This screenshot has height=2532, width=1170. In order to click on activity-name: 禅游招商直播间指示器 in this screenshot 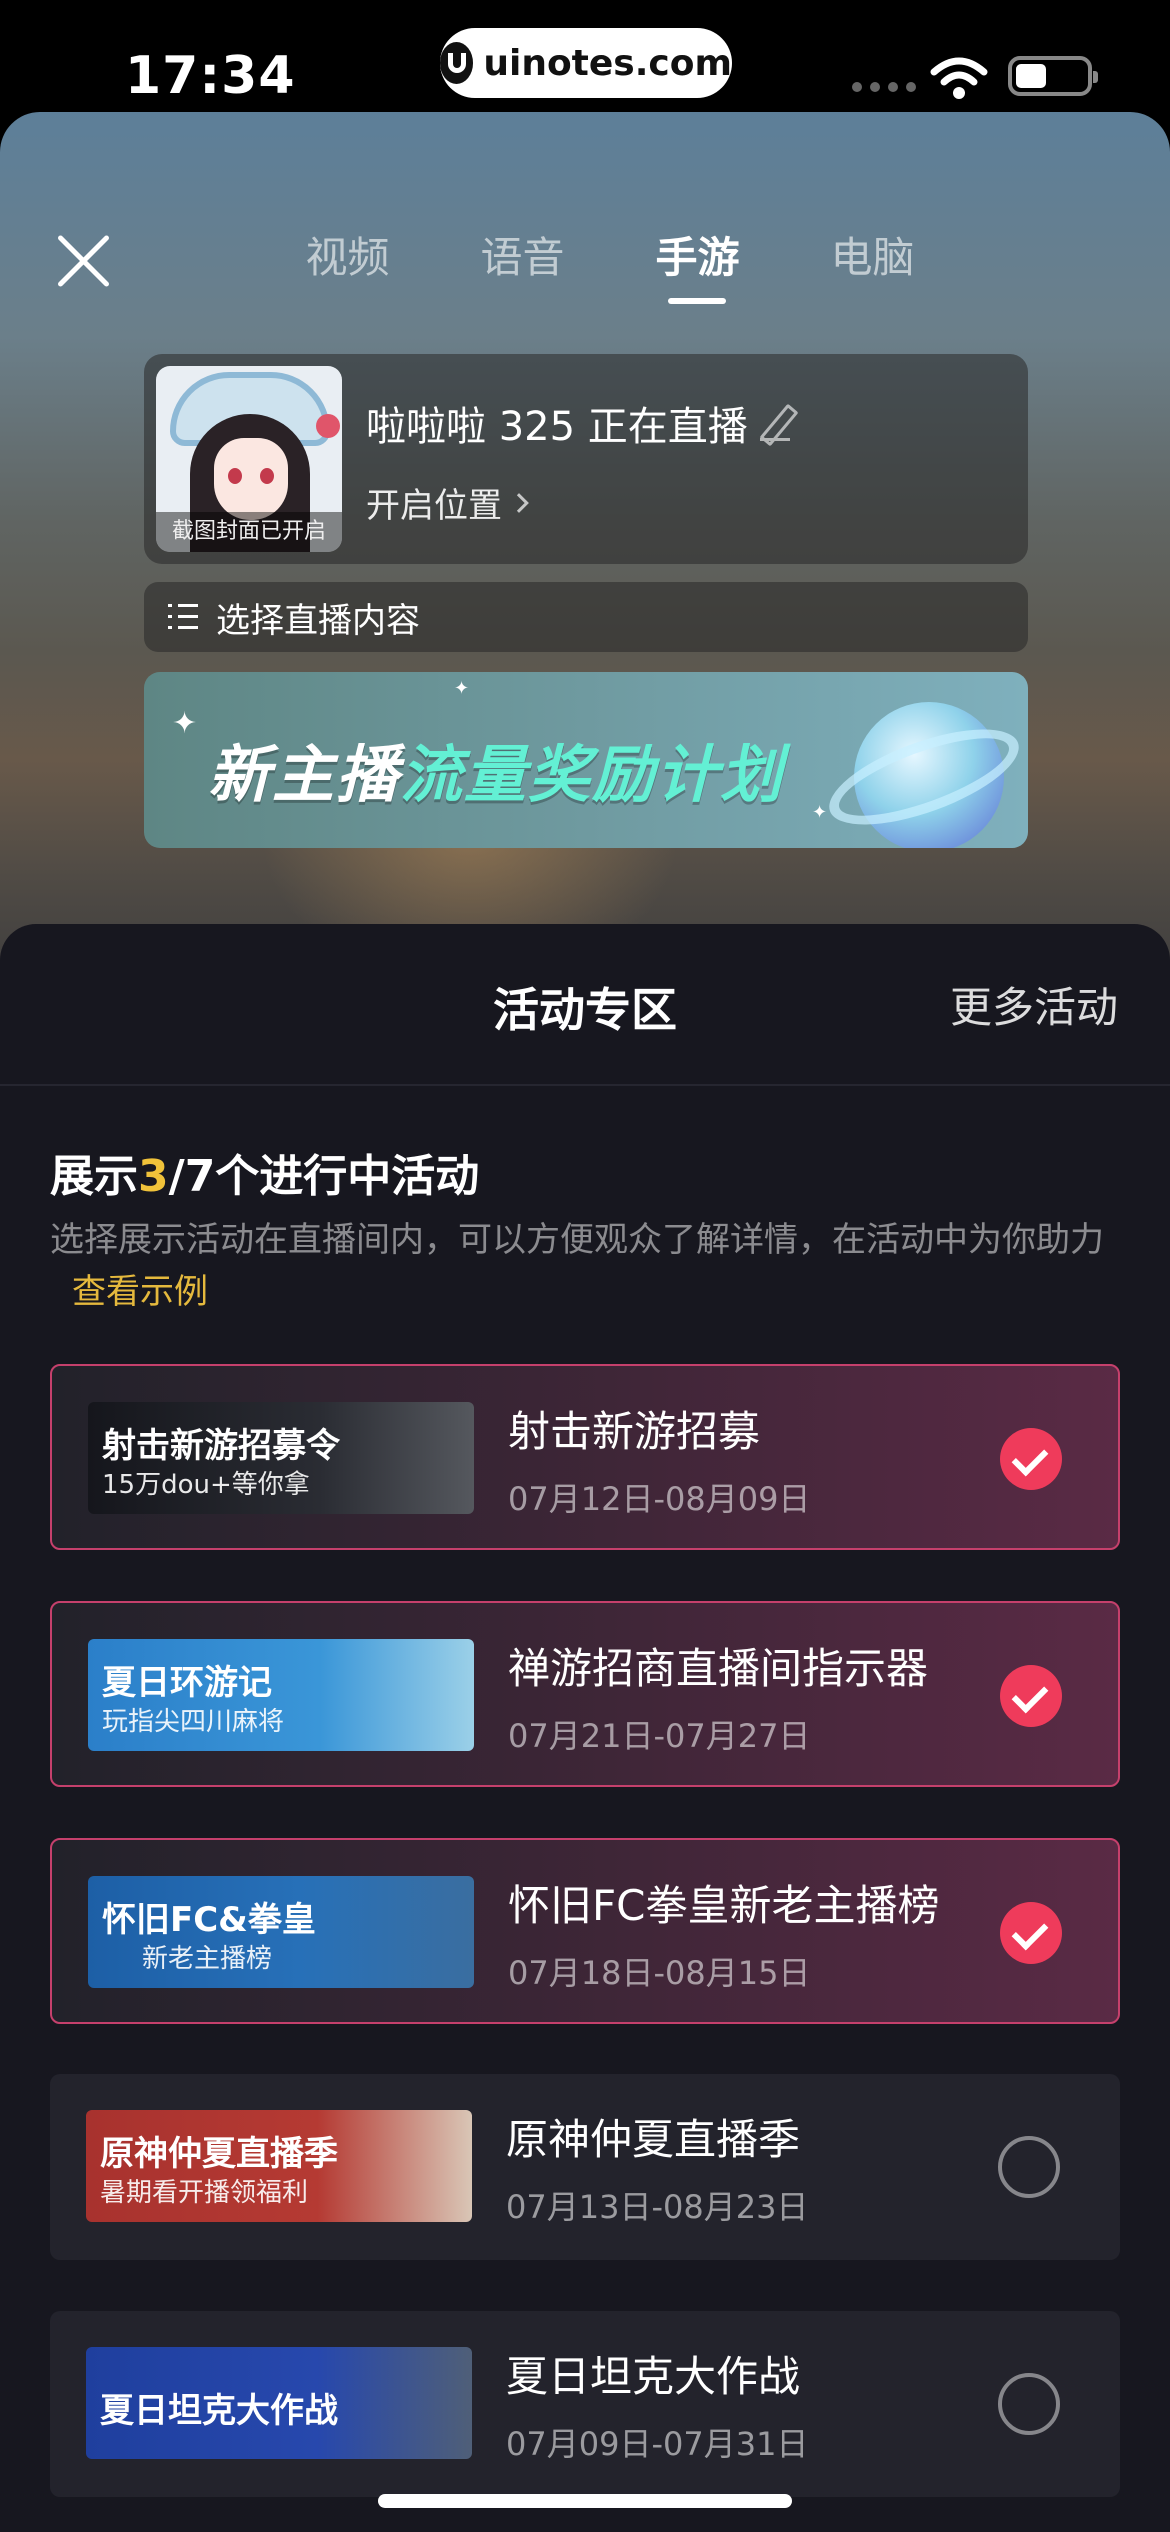, I will do `click(718, 1668)`.